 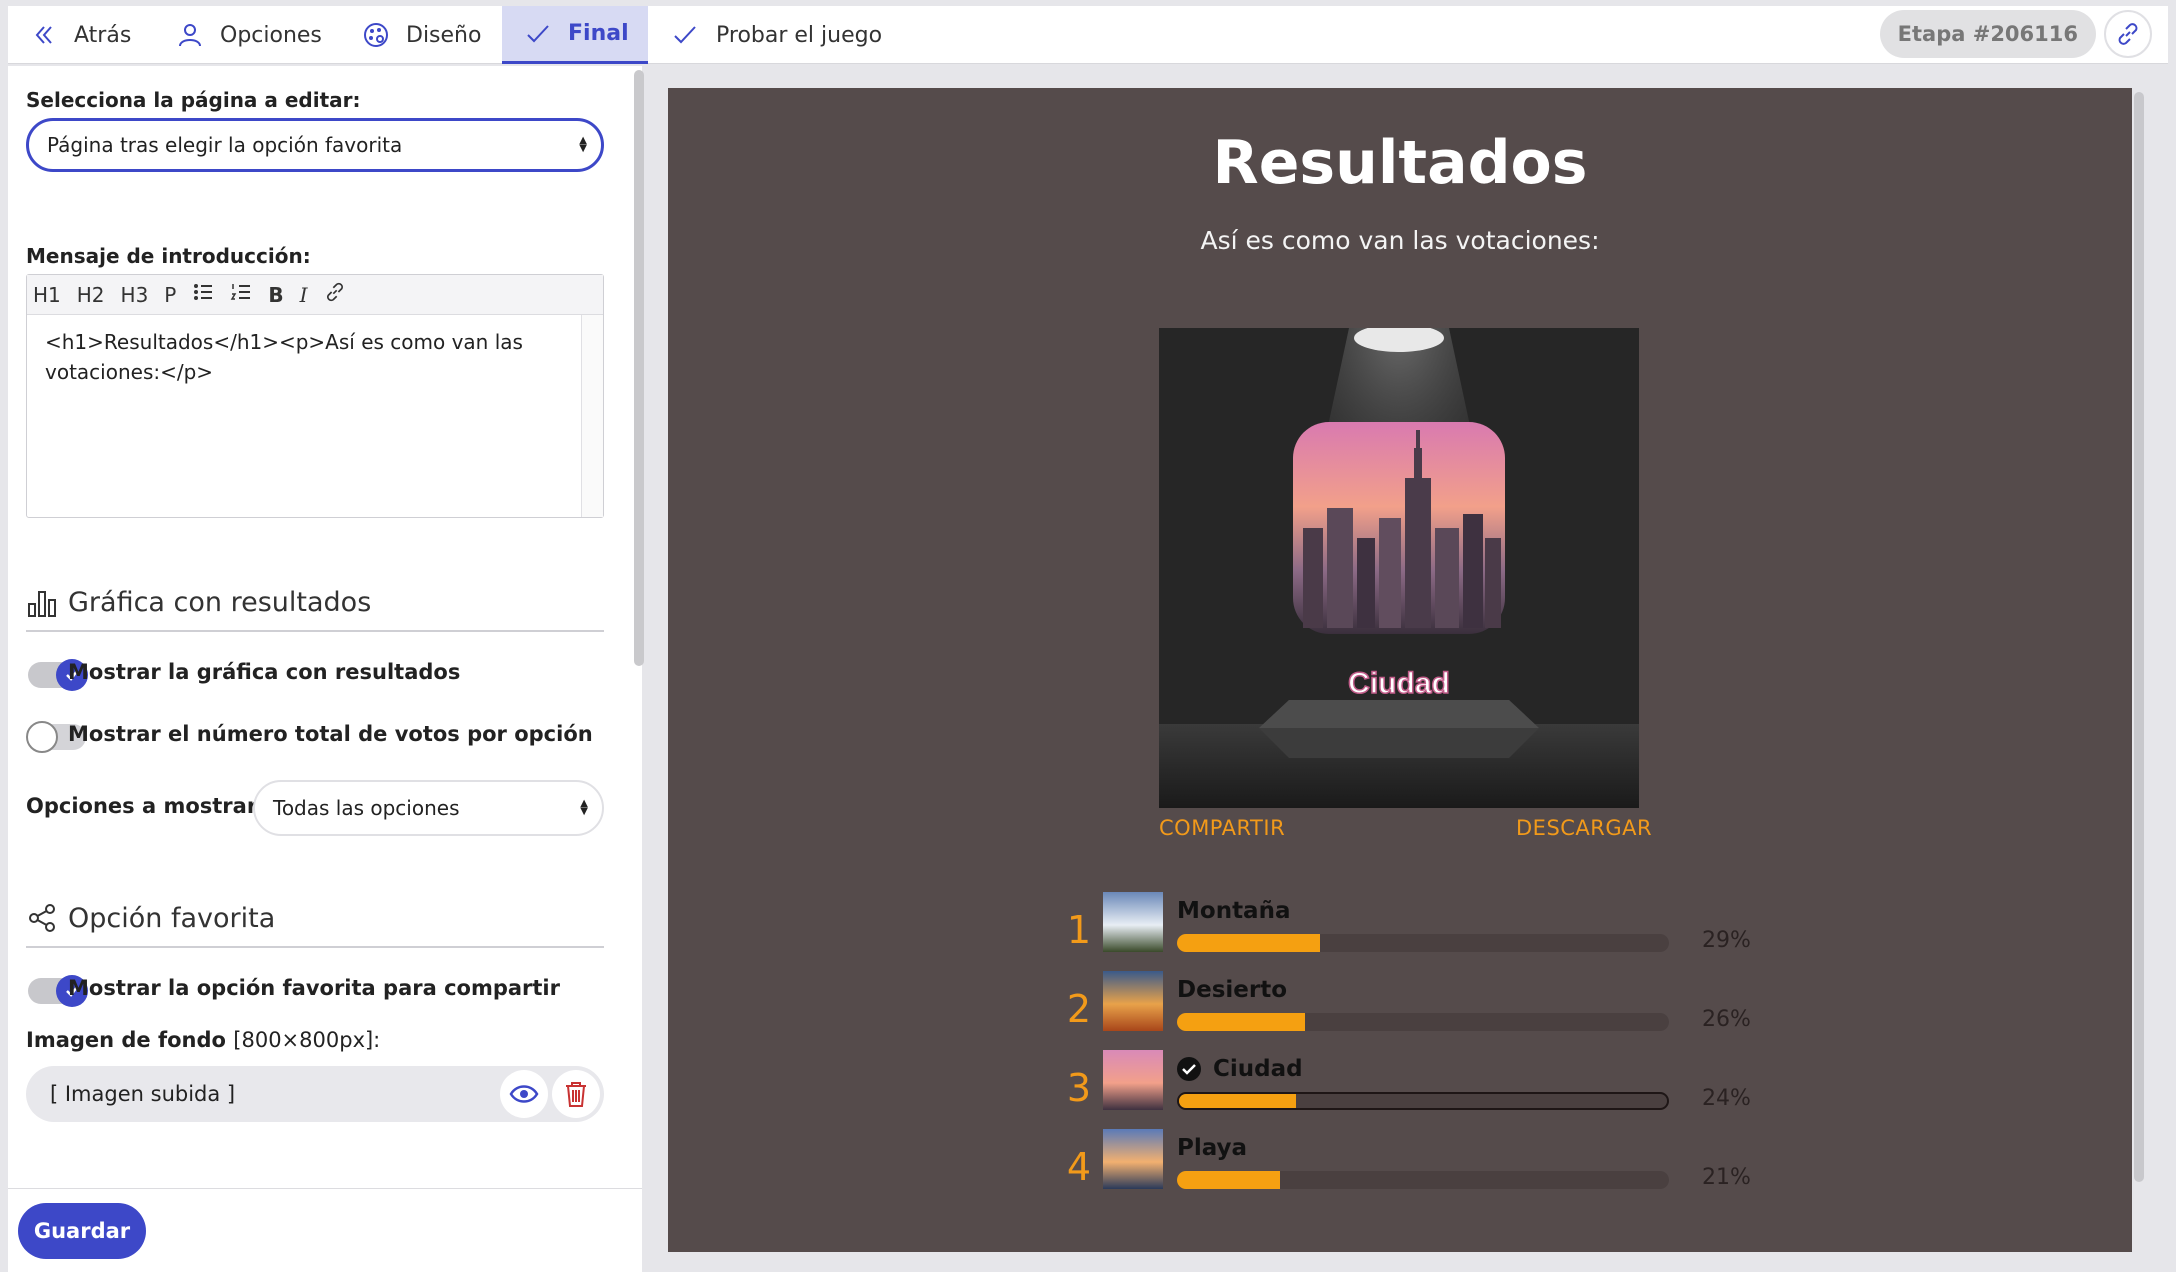 I want to click on favorite-section-title: Opción favorita, so click(x=150, y=918).